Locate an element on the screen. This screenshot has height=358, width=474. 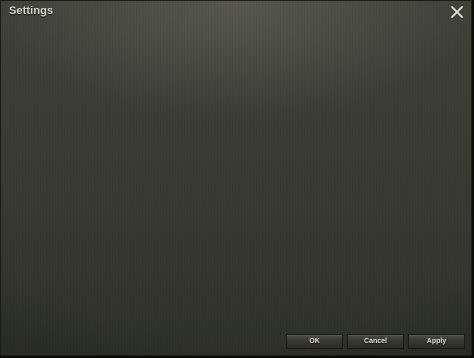
close-icon is located at coordinates (457, 12).